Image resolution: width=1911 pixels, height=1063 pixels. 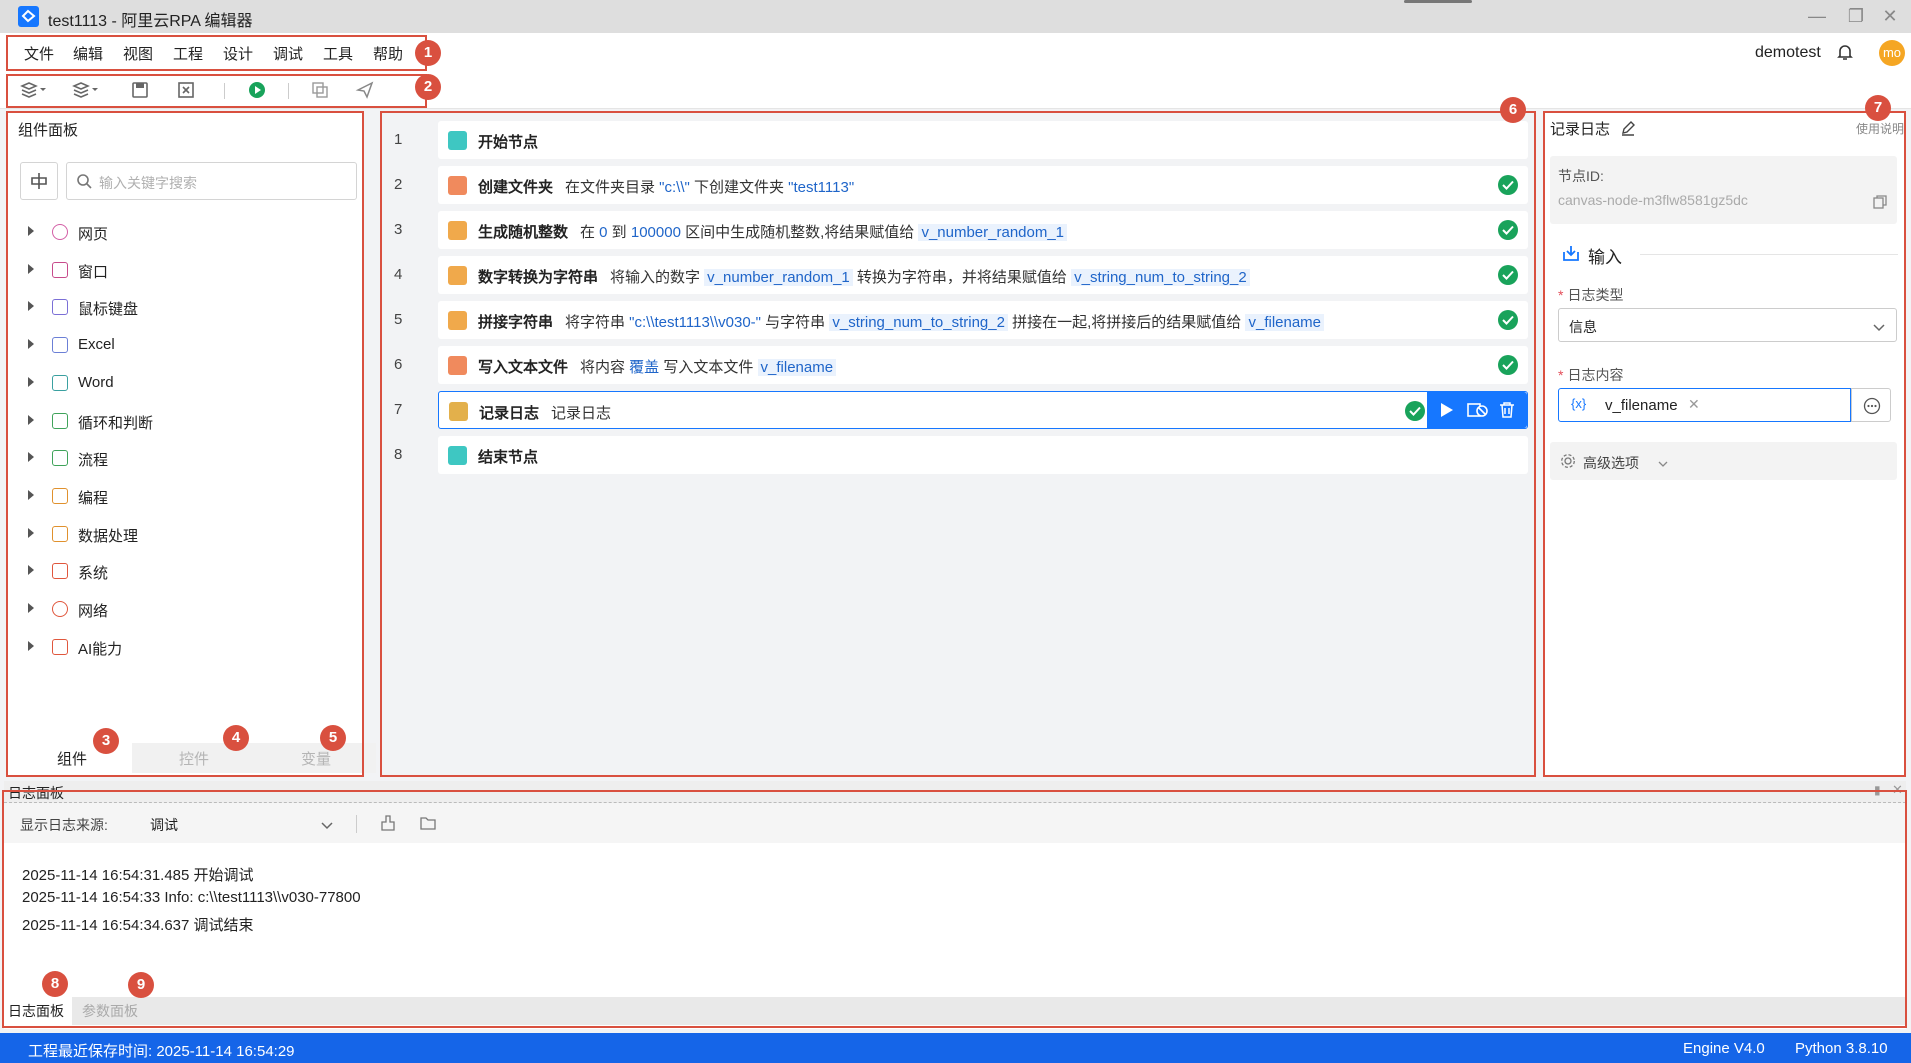 I want to click on callout-badge-8: 8, so click(x=55, y=984).